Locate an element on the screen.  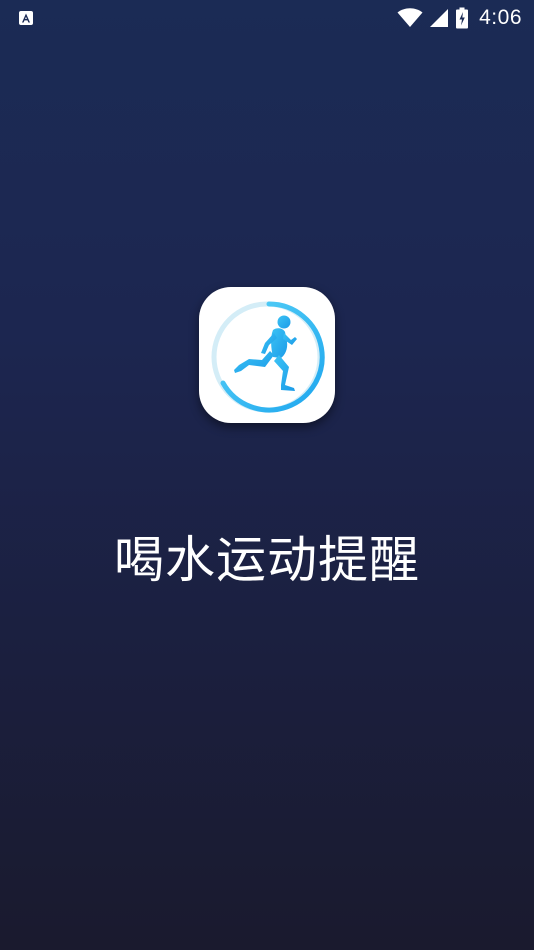
app-icon is located at coordinates (267, 355).